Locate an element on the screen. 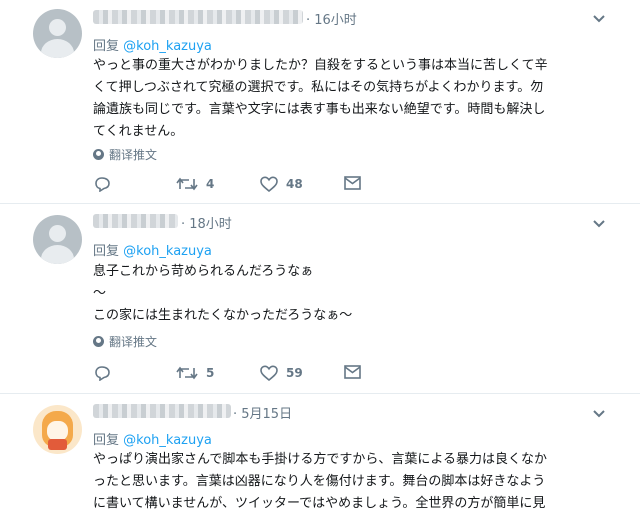 The width and height of the screenshot is (640, 515). tweet-text-line: 論遺族も同じです。言葉や文字には表す事も出来ない絶望です。時間も解決し is located at coordinates (319, 109).